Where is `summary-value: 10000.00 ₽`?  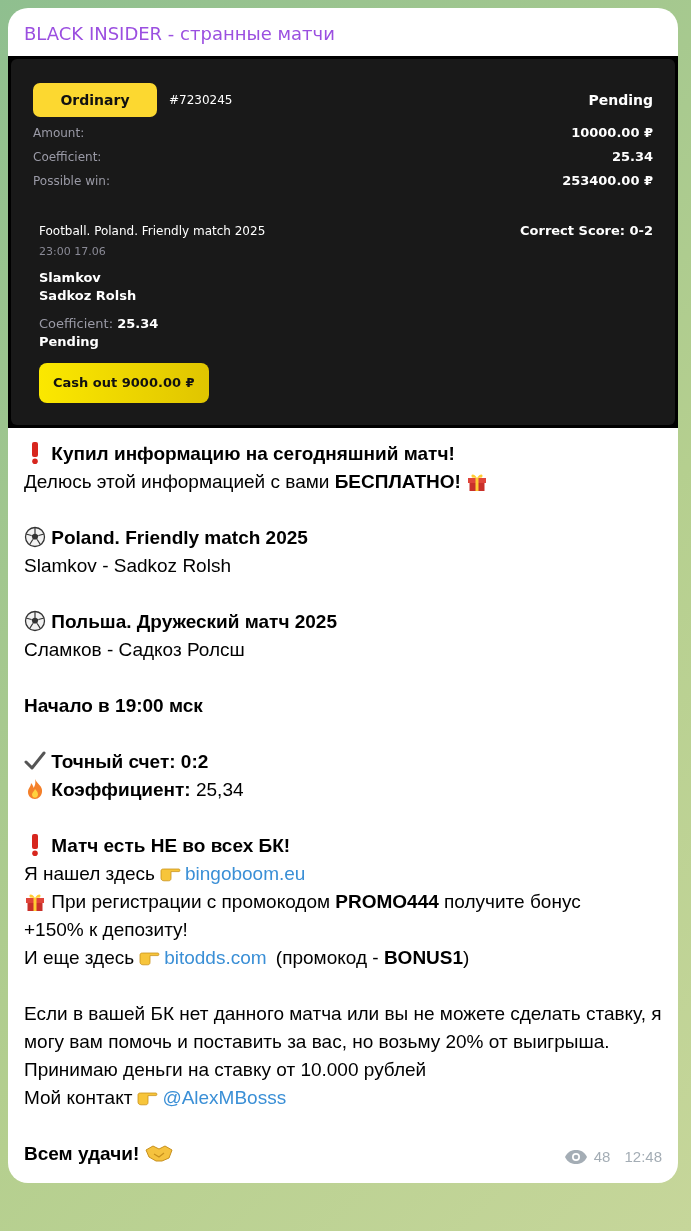 summary-value: 10000.00 ₽ is located at coordinates (612, 133).